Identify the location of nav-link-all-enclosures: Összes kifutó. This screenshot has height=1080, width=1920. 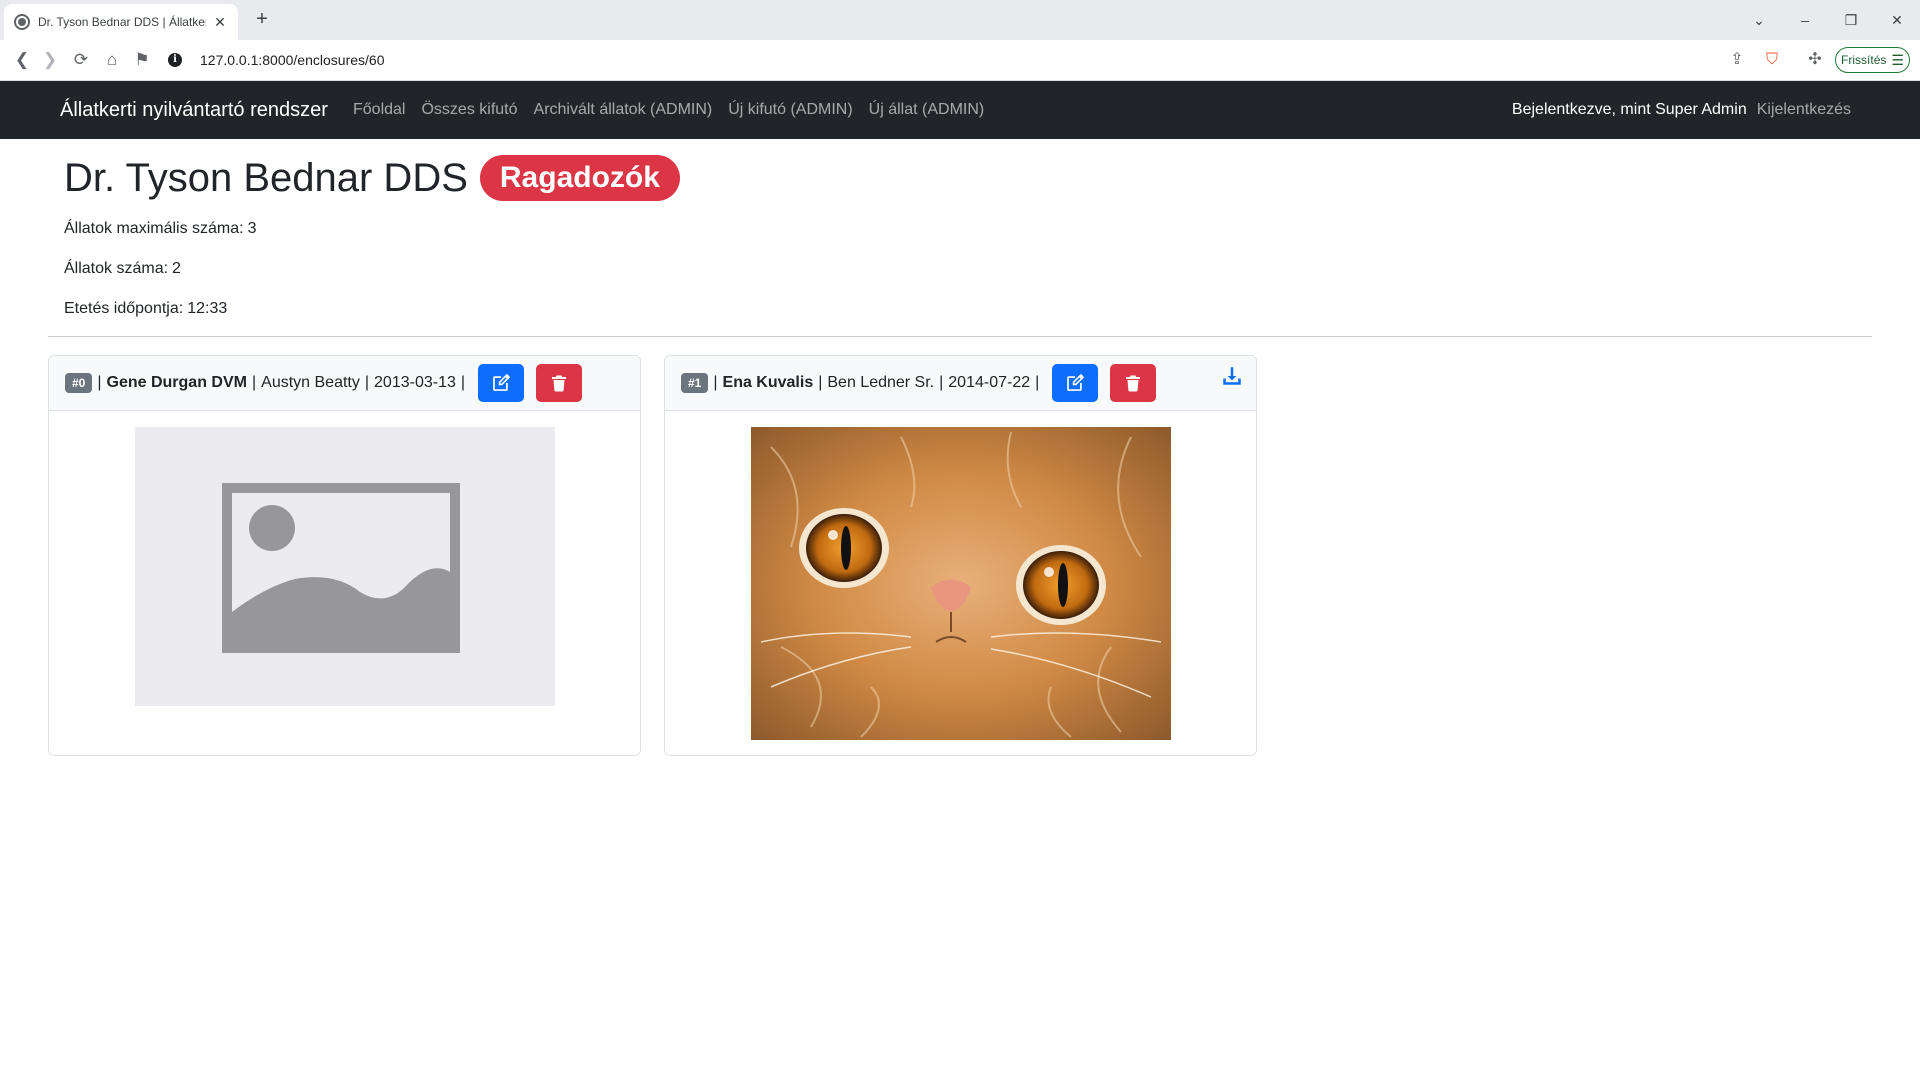
(469, 110).